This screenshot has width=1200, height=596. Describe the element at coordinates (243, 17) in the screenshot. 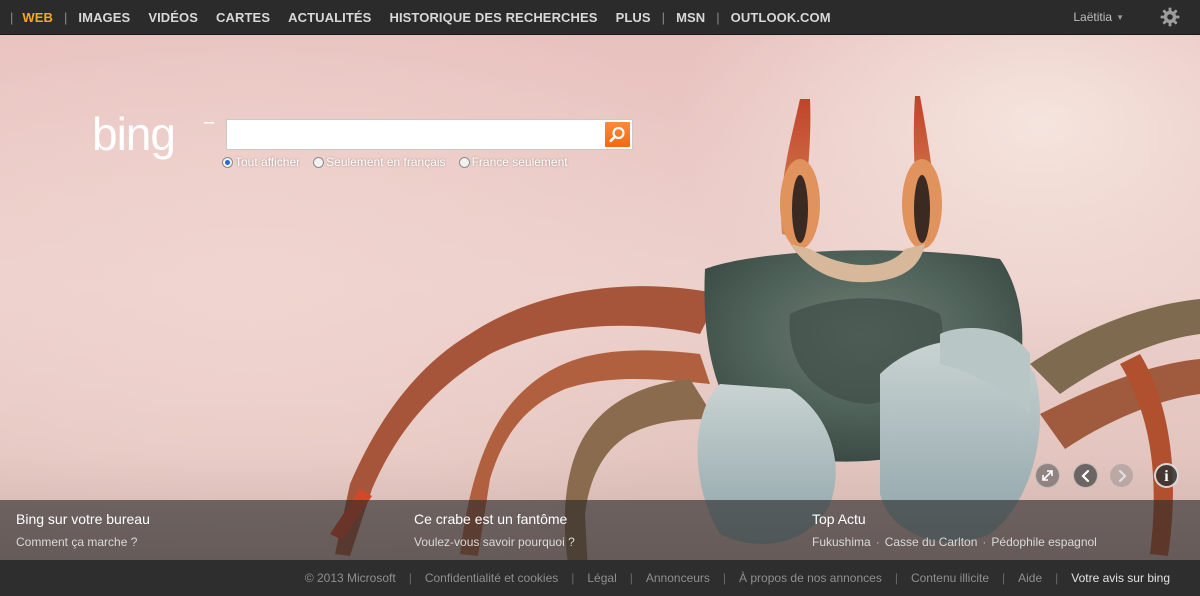

I see `nav-item-cartes: CARTES` at that location.